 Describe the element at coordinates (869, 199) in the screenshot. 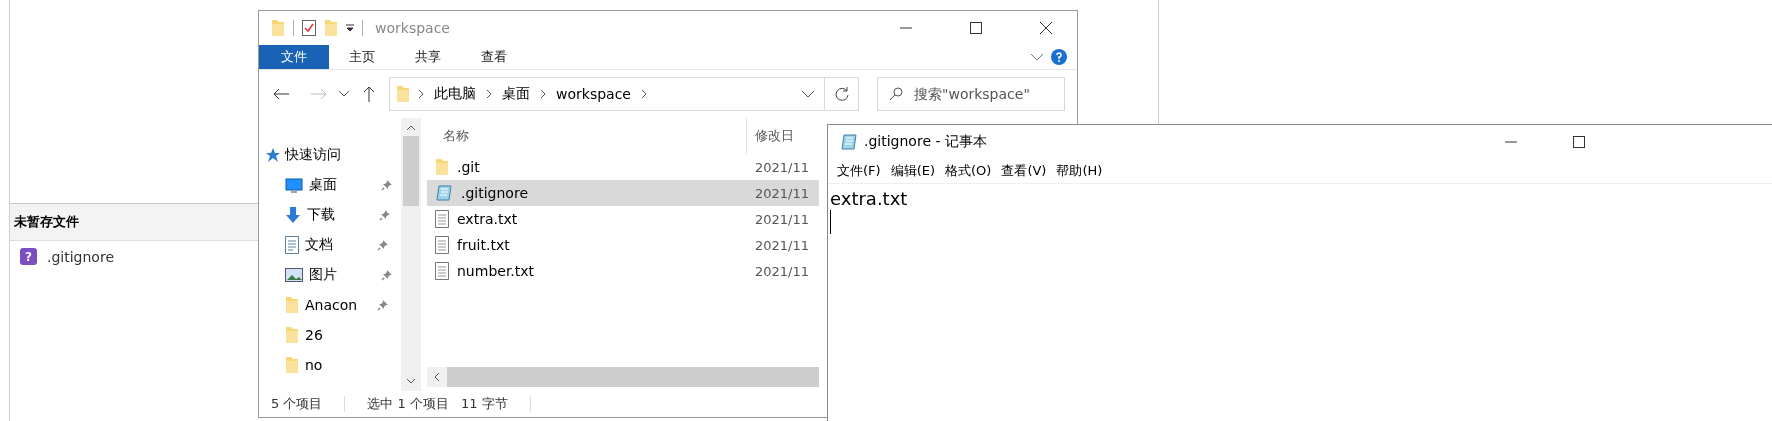

I see `document-text: extra.txt` at that location.